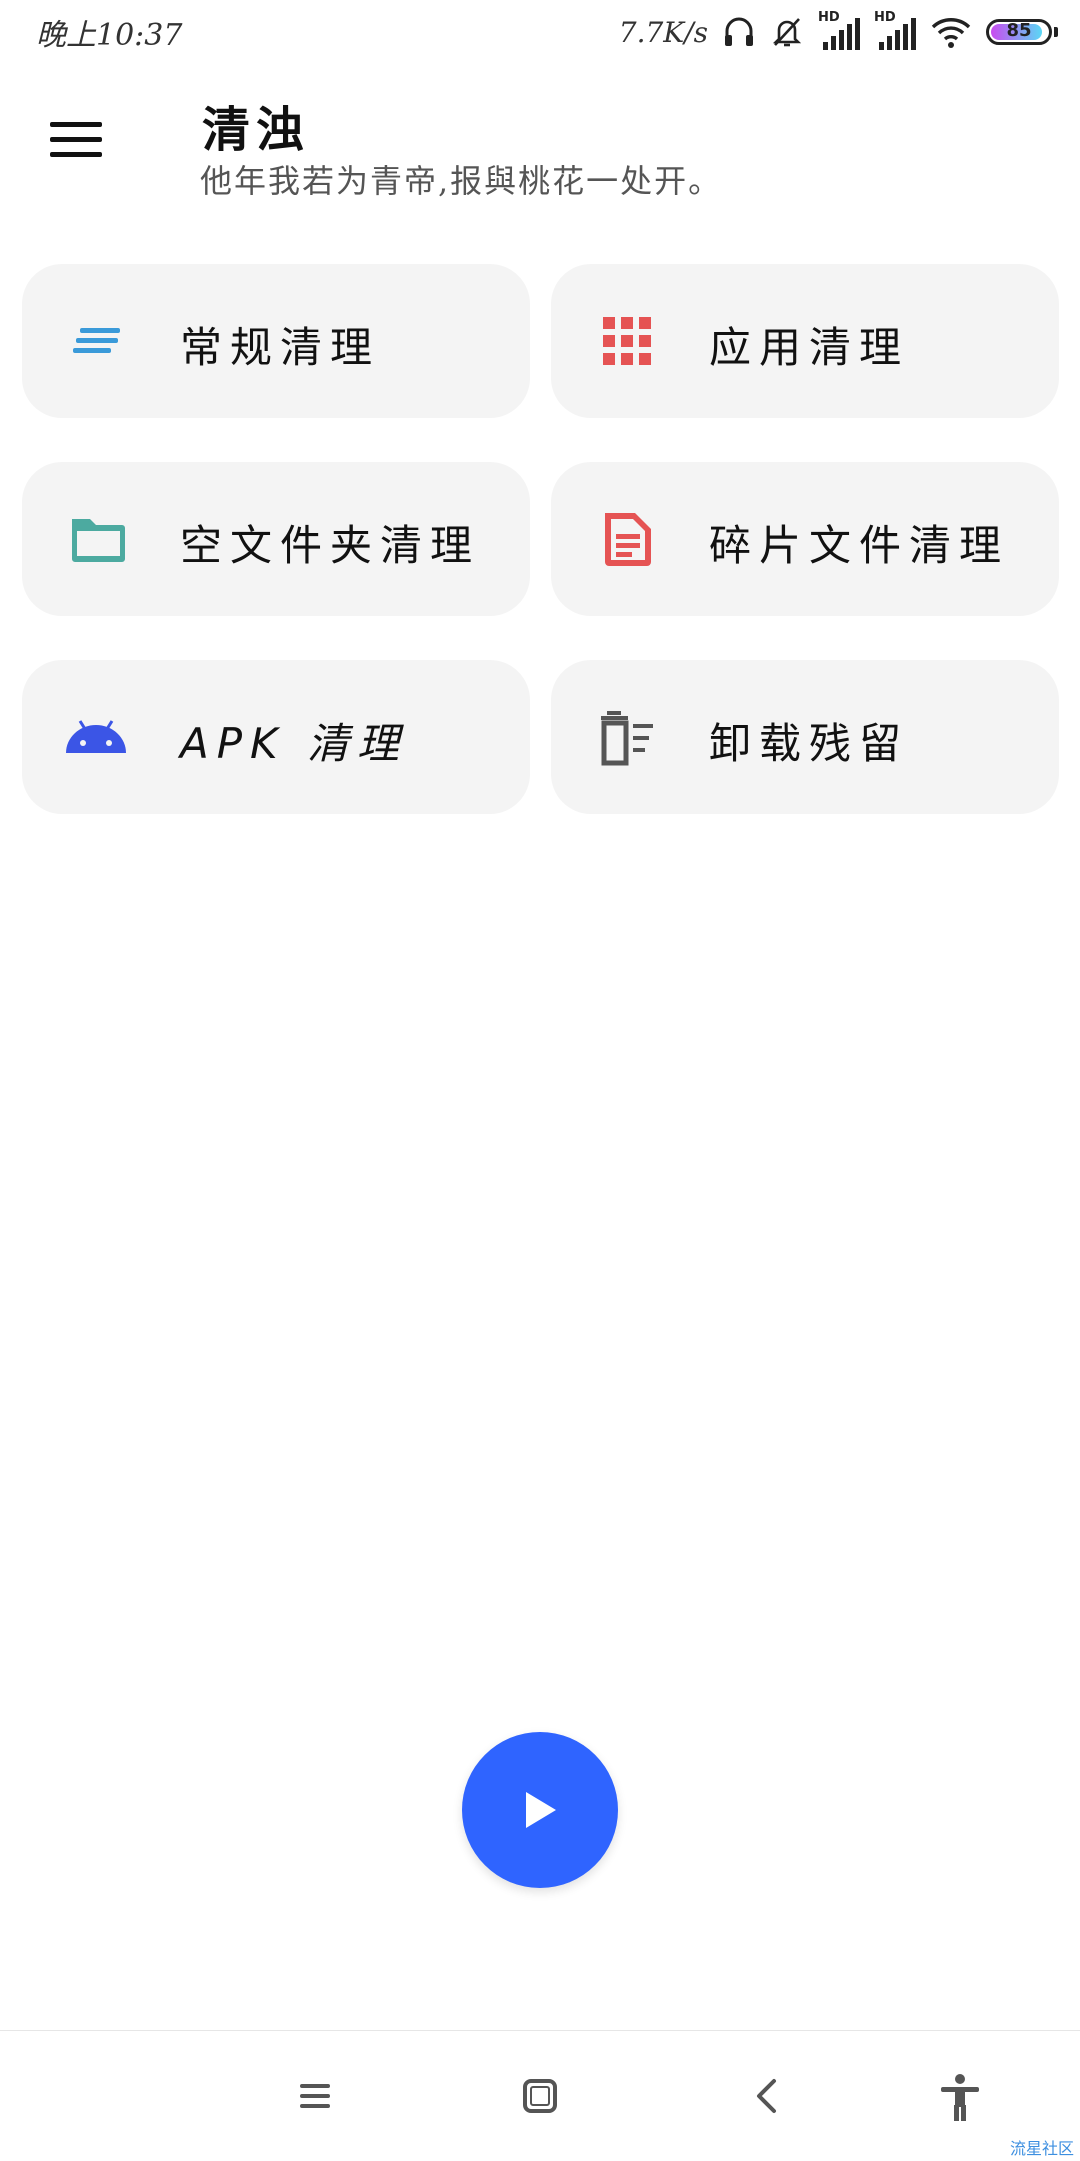 The image size is (1080, 2161). What do you see at coordinates (809, 743) in the screenshot?
I see `card-label: 卸载残留` at bounding box center [809, 743].